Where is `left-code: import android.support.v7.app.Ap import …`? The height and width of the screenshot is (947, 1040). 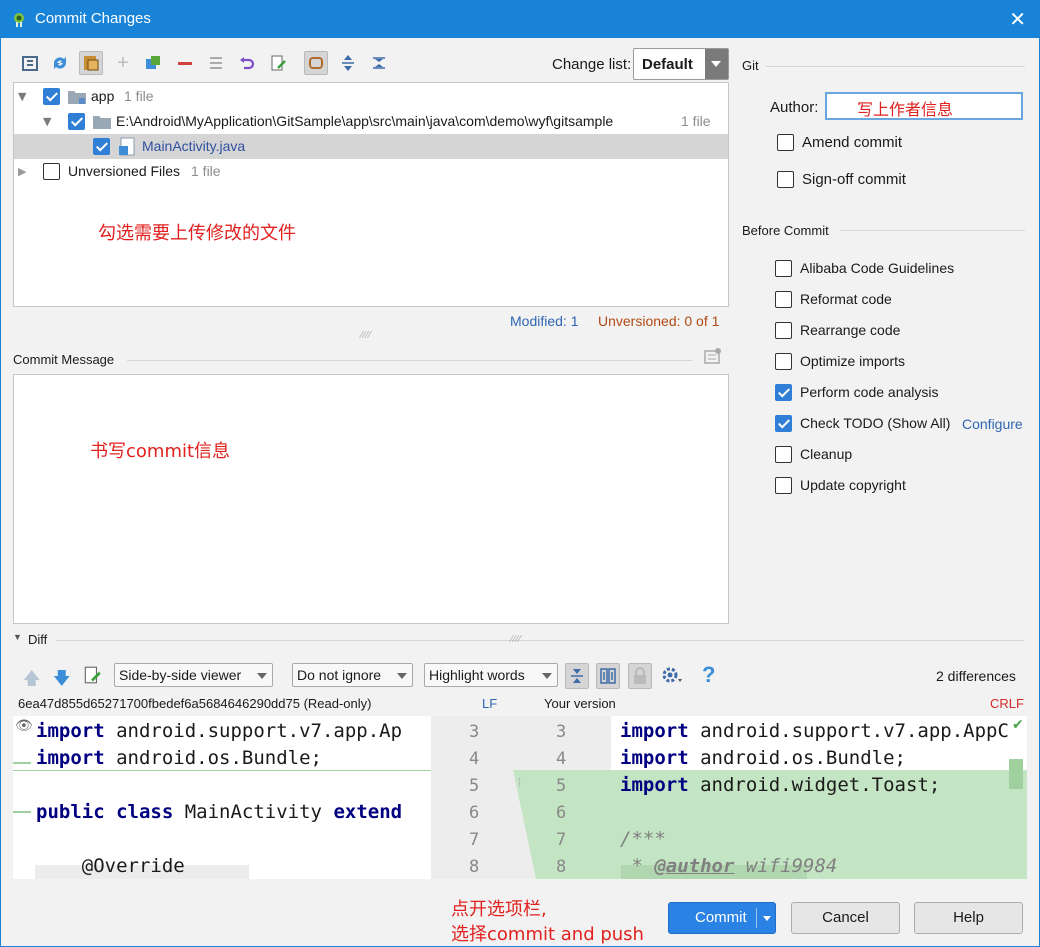 left-code: import android.support.v7.app.Ap import … is located at coordinates (219, 798).